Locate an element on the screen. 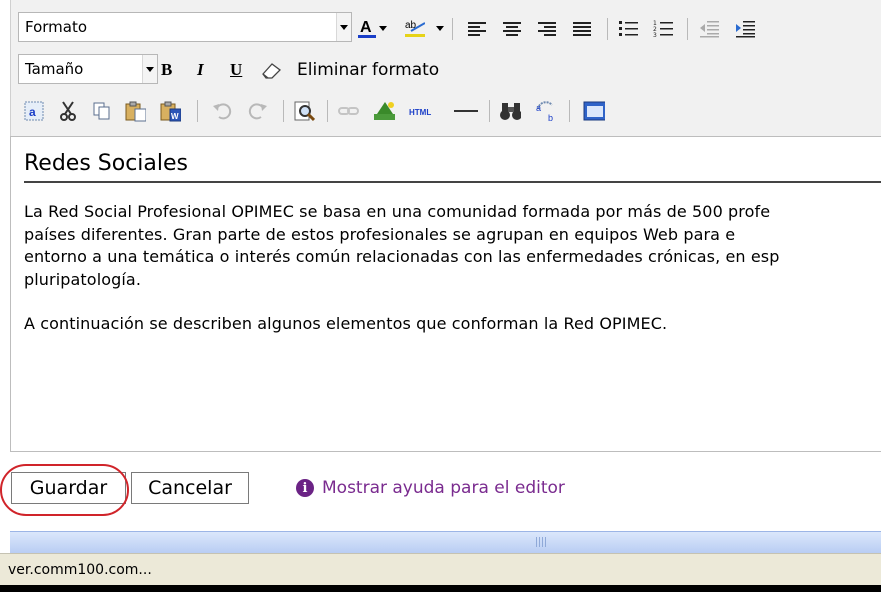 This screenshot has width=881, height=592. replace-button: ab is located at coordinates (545, 111).